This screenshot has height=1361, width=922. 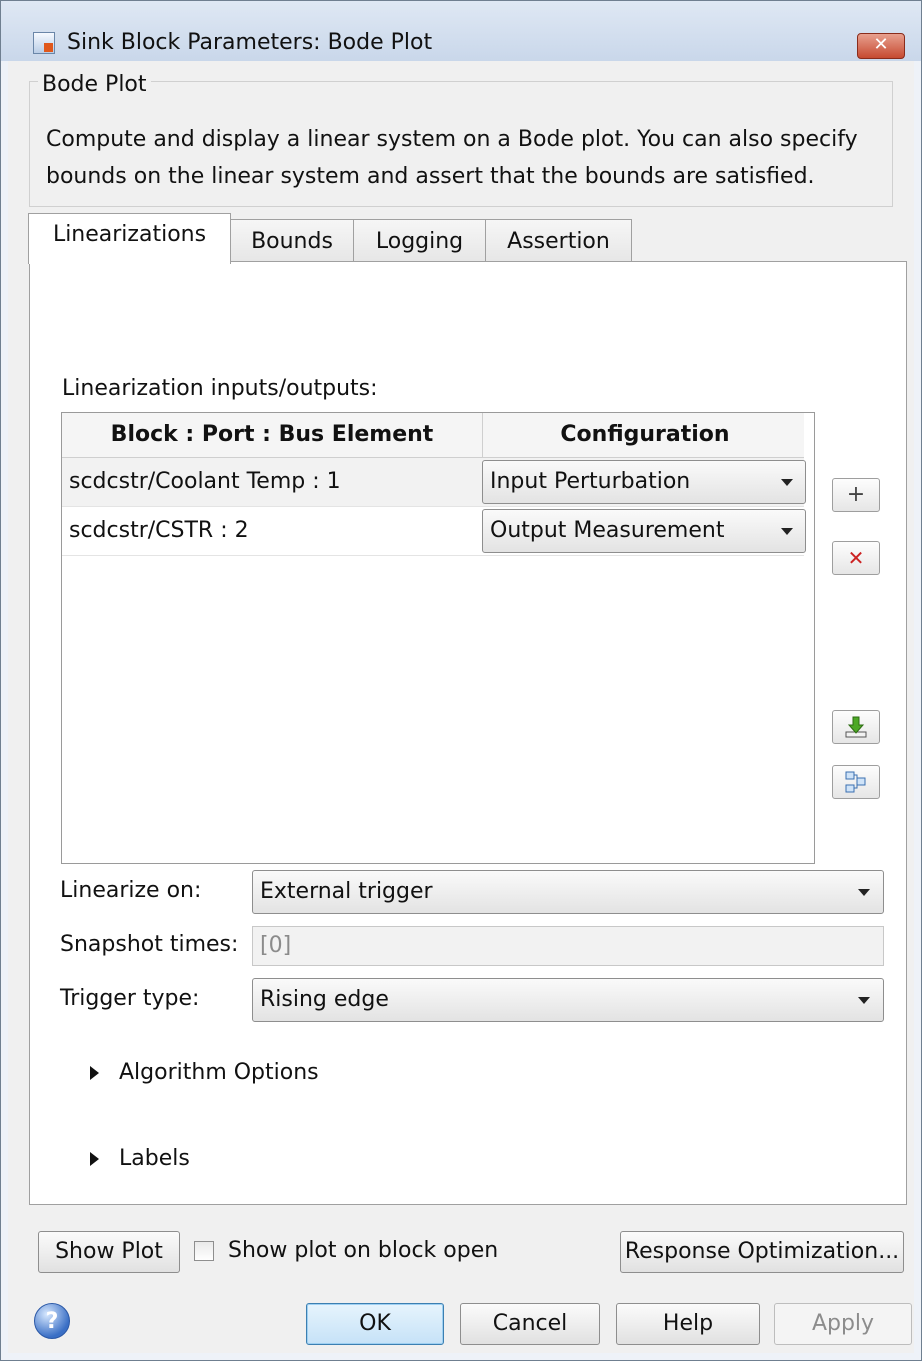 I want to click on tab-linearizations: Linearizations, so click(x=129, y=238).